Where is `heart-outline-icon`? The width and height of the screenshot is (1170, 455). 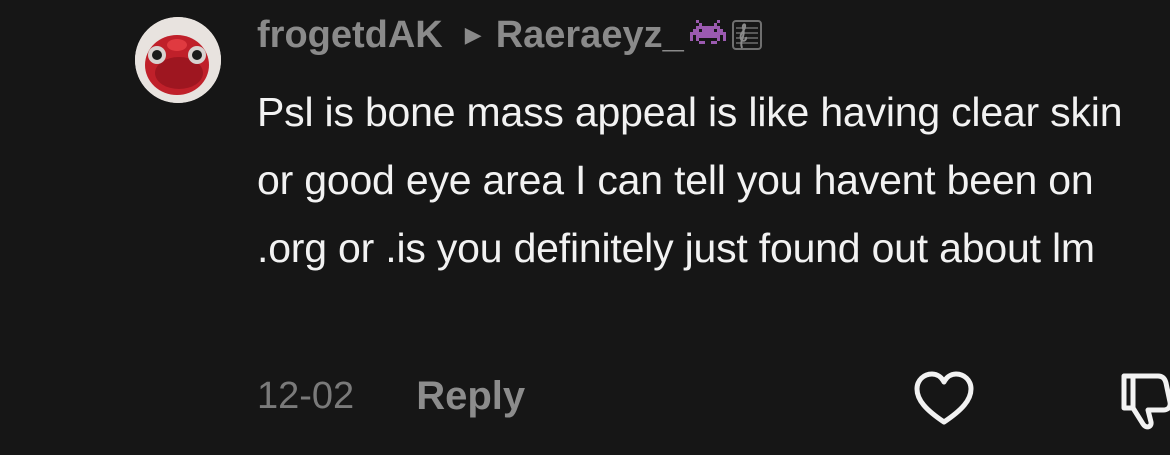 heart-outline-icon is located at coordinates (944, 398).